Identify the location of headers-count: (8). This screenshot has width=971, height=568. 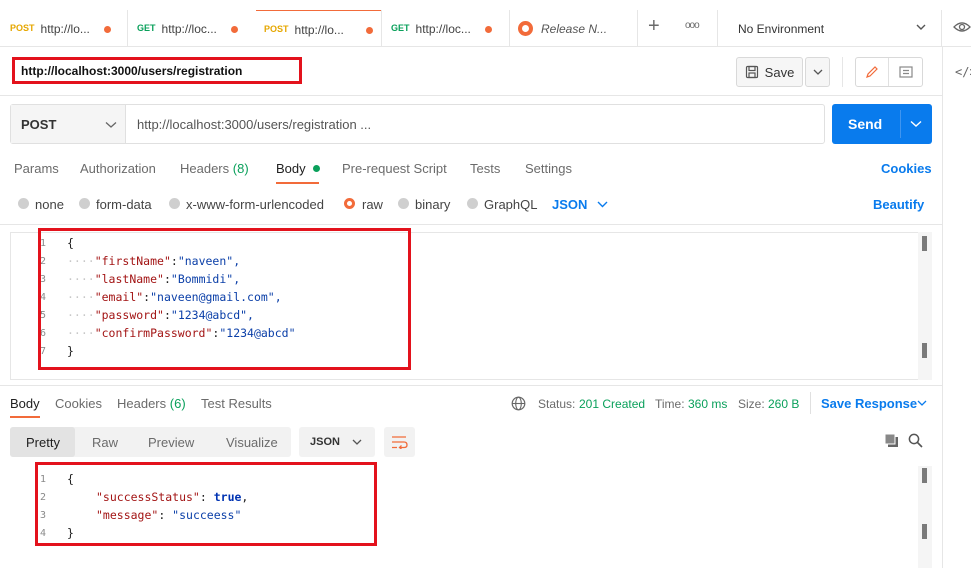
(240, 168).